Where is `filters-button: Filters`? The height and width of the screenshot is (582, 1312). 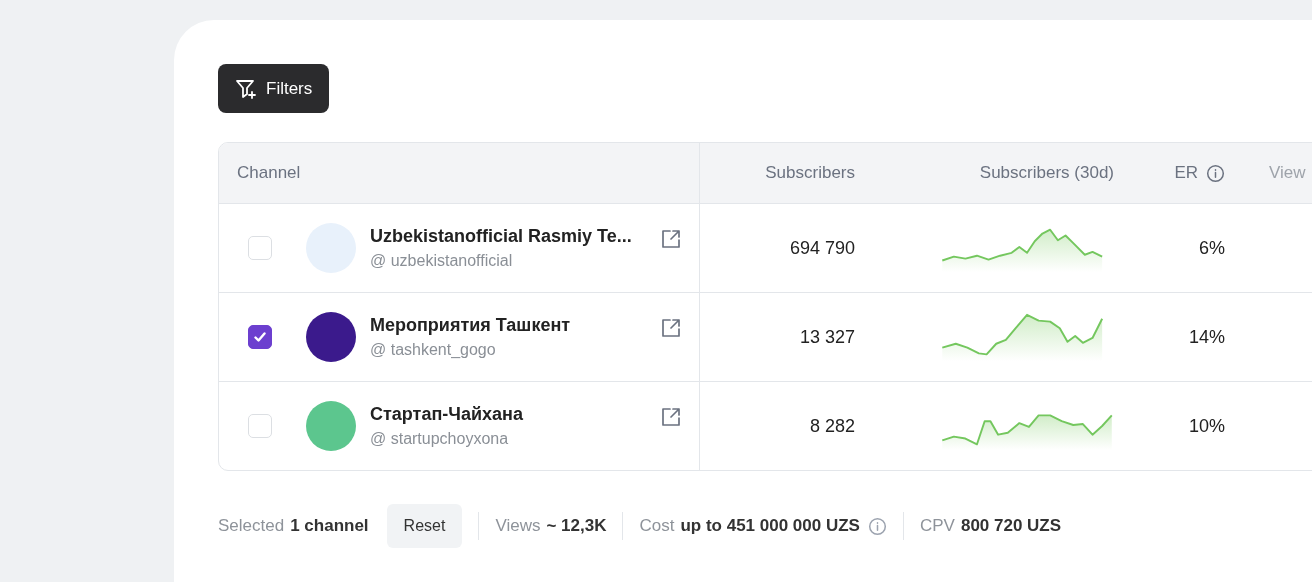
filters-button: Filters is located at coordinates (274, 88).